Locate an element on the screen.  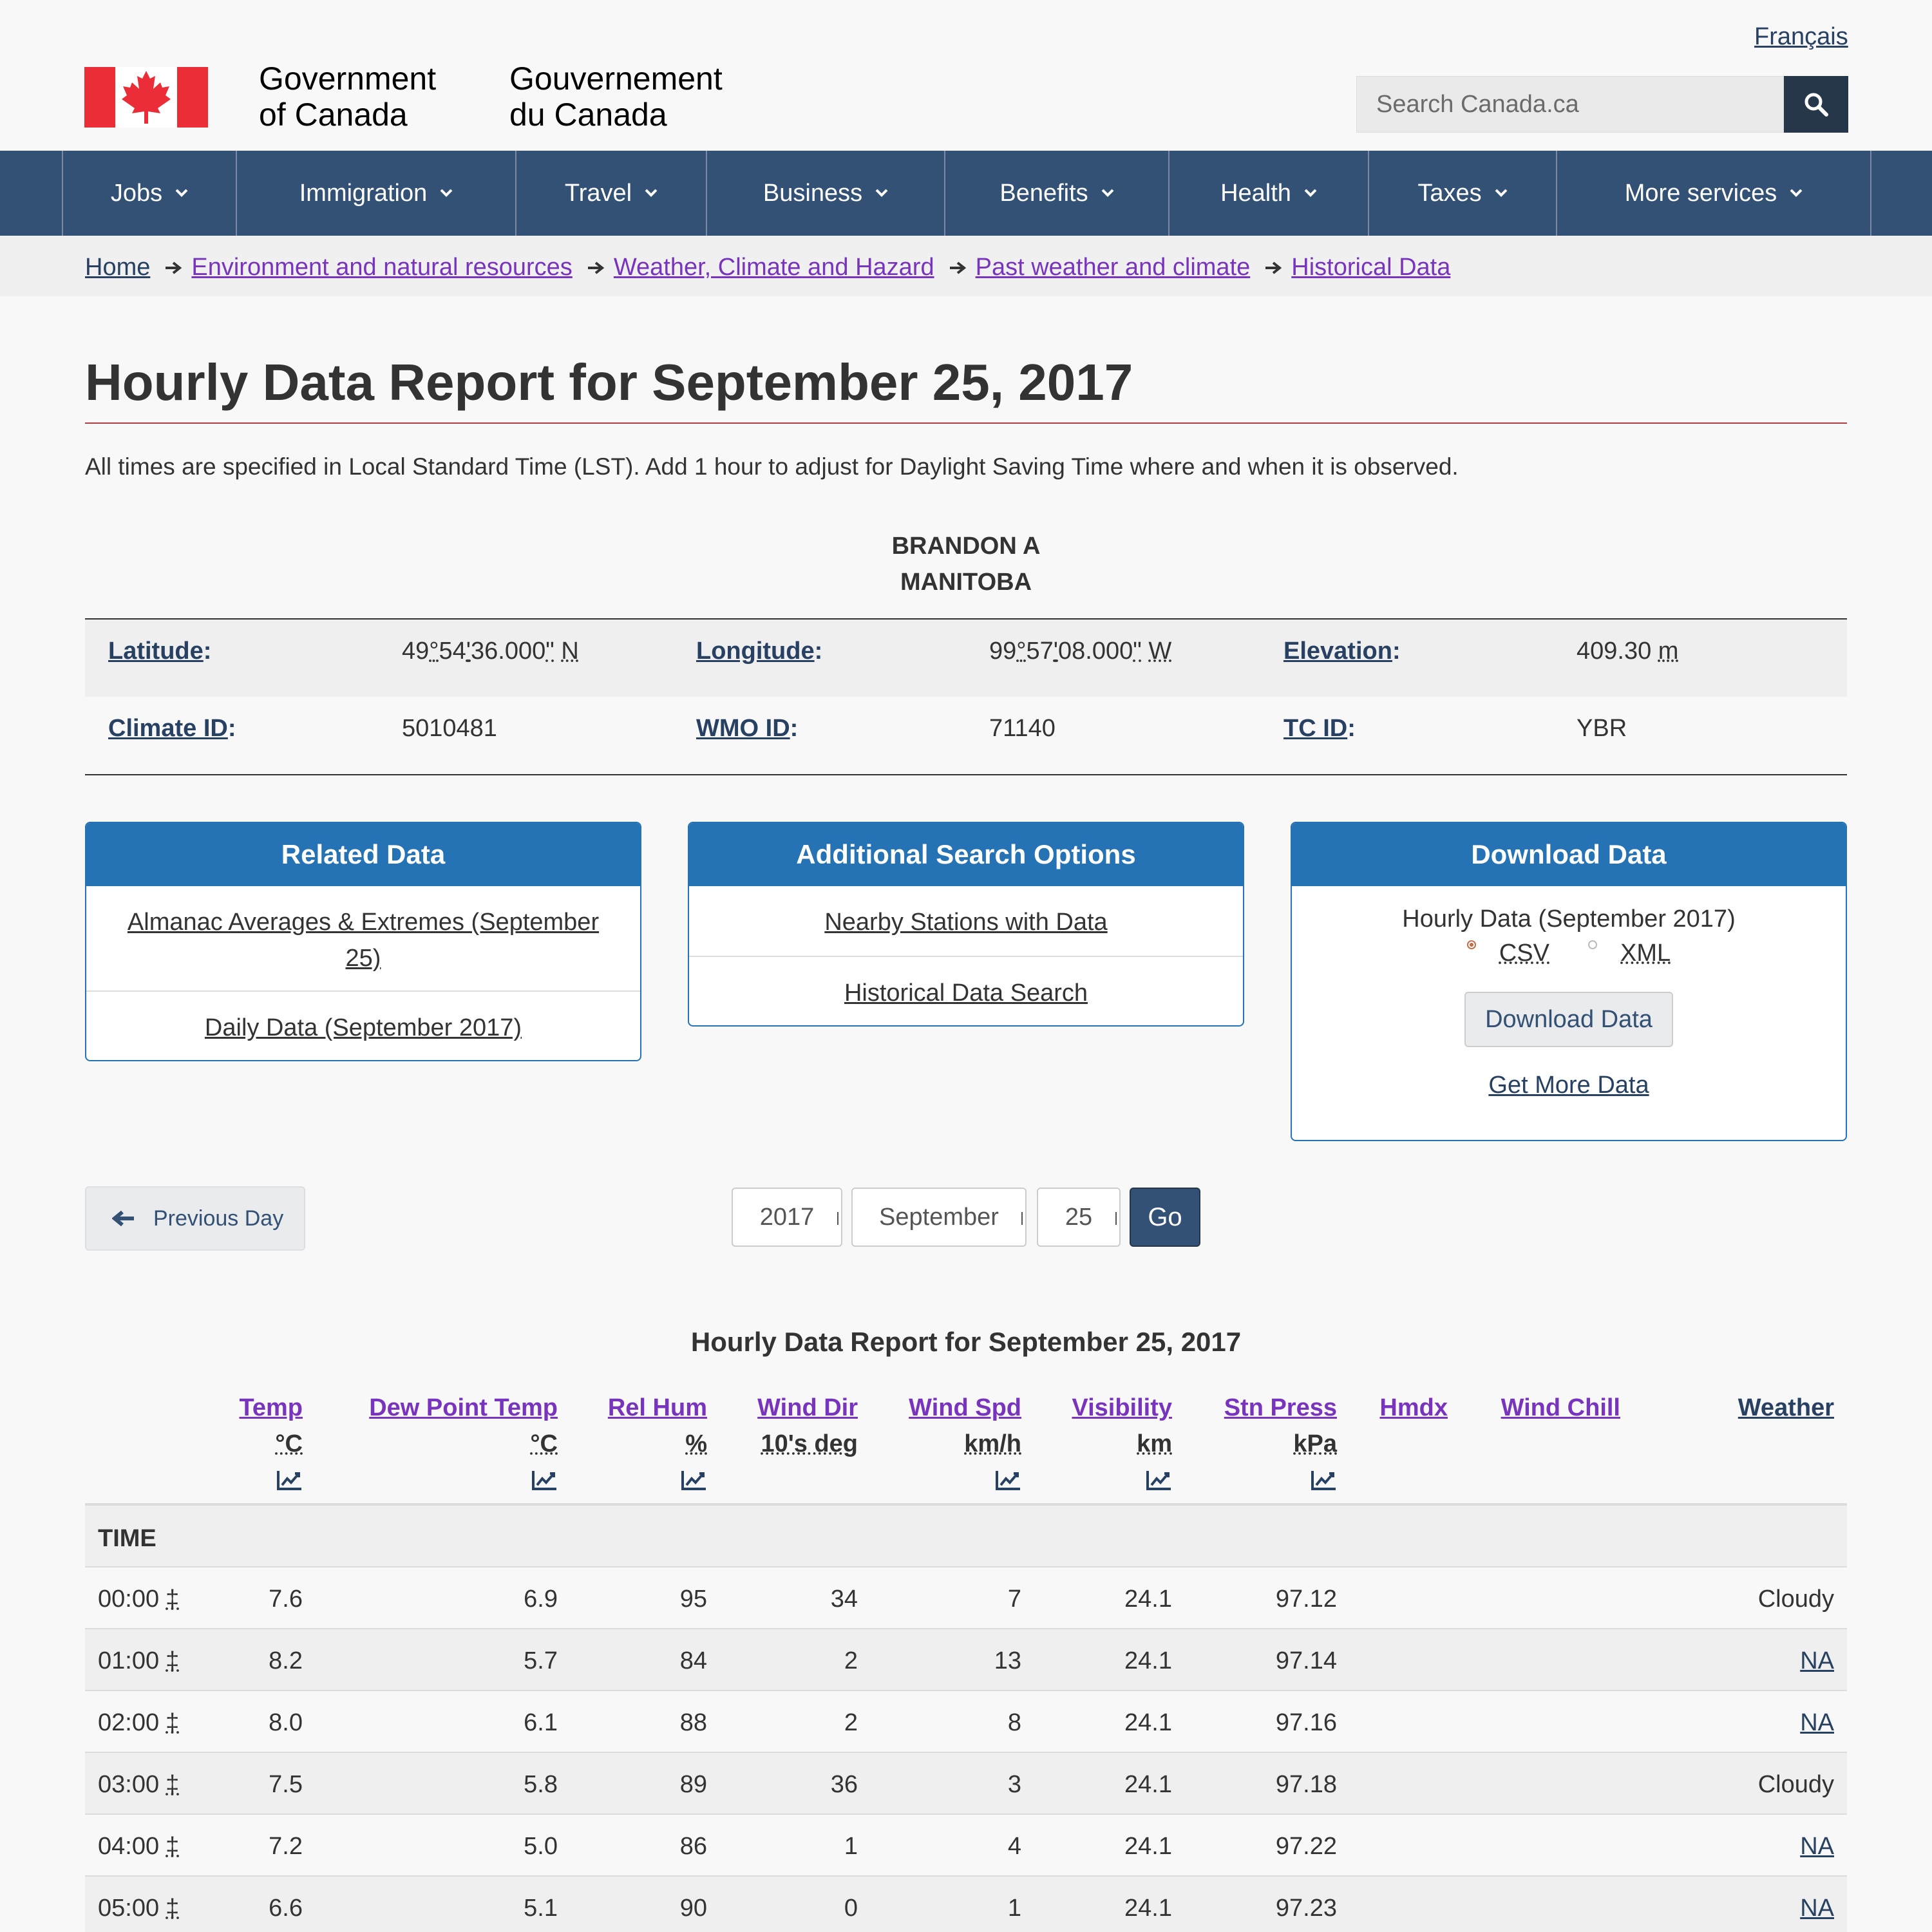
press-cell: 97.18 is located at coordinates (1306, 1785).